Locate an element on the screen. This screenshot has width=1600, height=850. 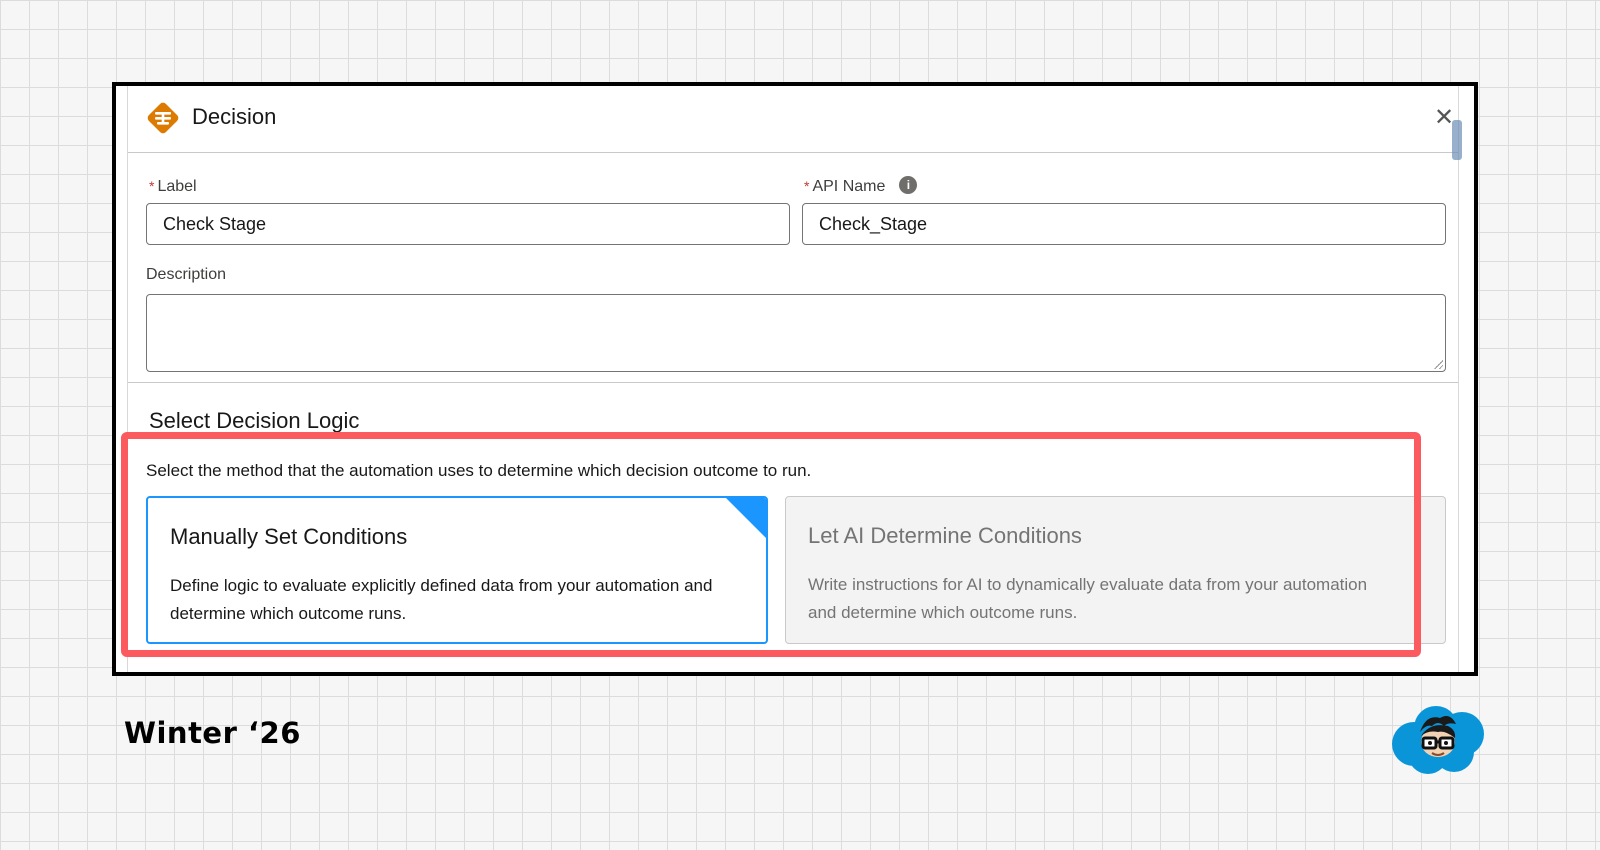
description-field-label: Description is located at coordinates (186, 274).